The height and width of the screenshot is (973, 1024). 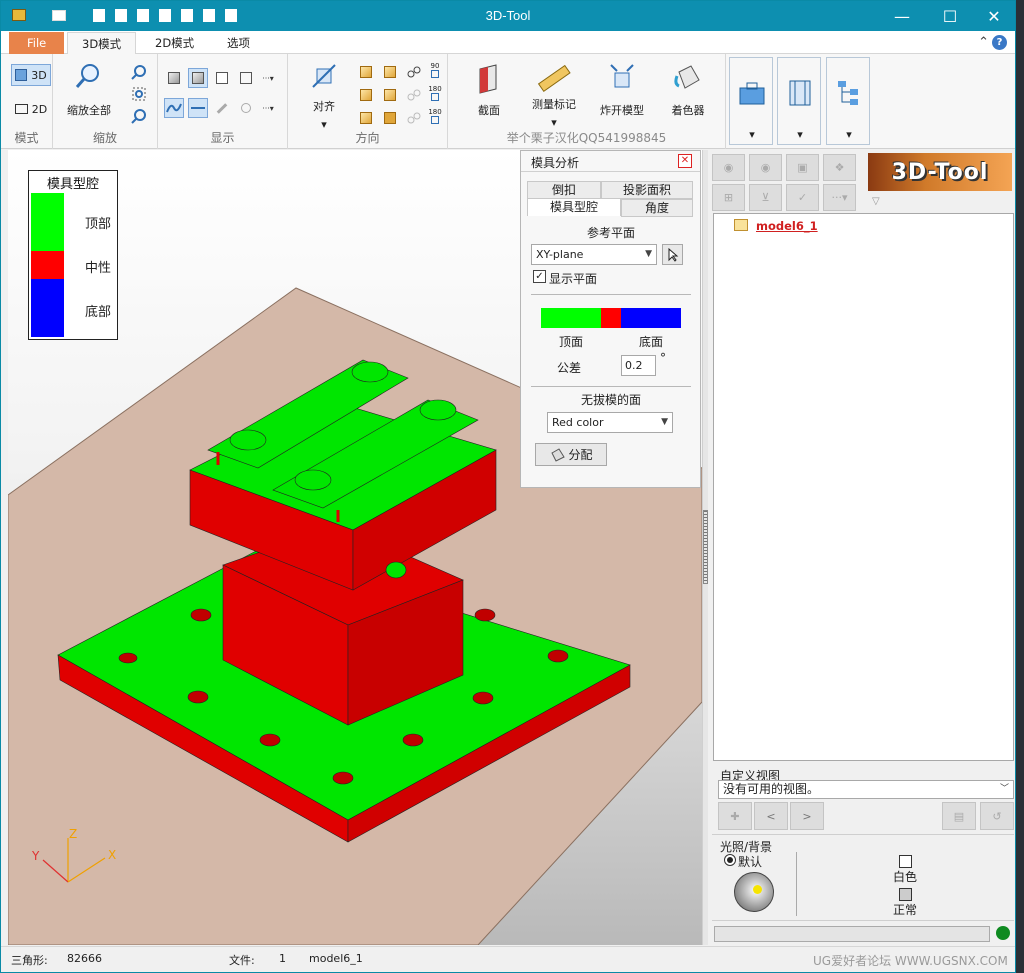 I want to click on no-draft-color-select: Red color ▼, so click(x=610, y=422).